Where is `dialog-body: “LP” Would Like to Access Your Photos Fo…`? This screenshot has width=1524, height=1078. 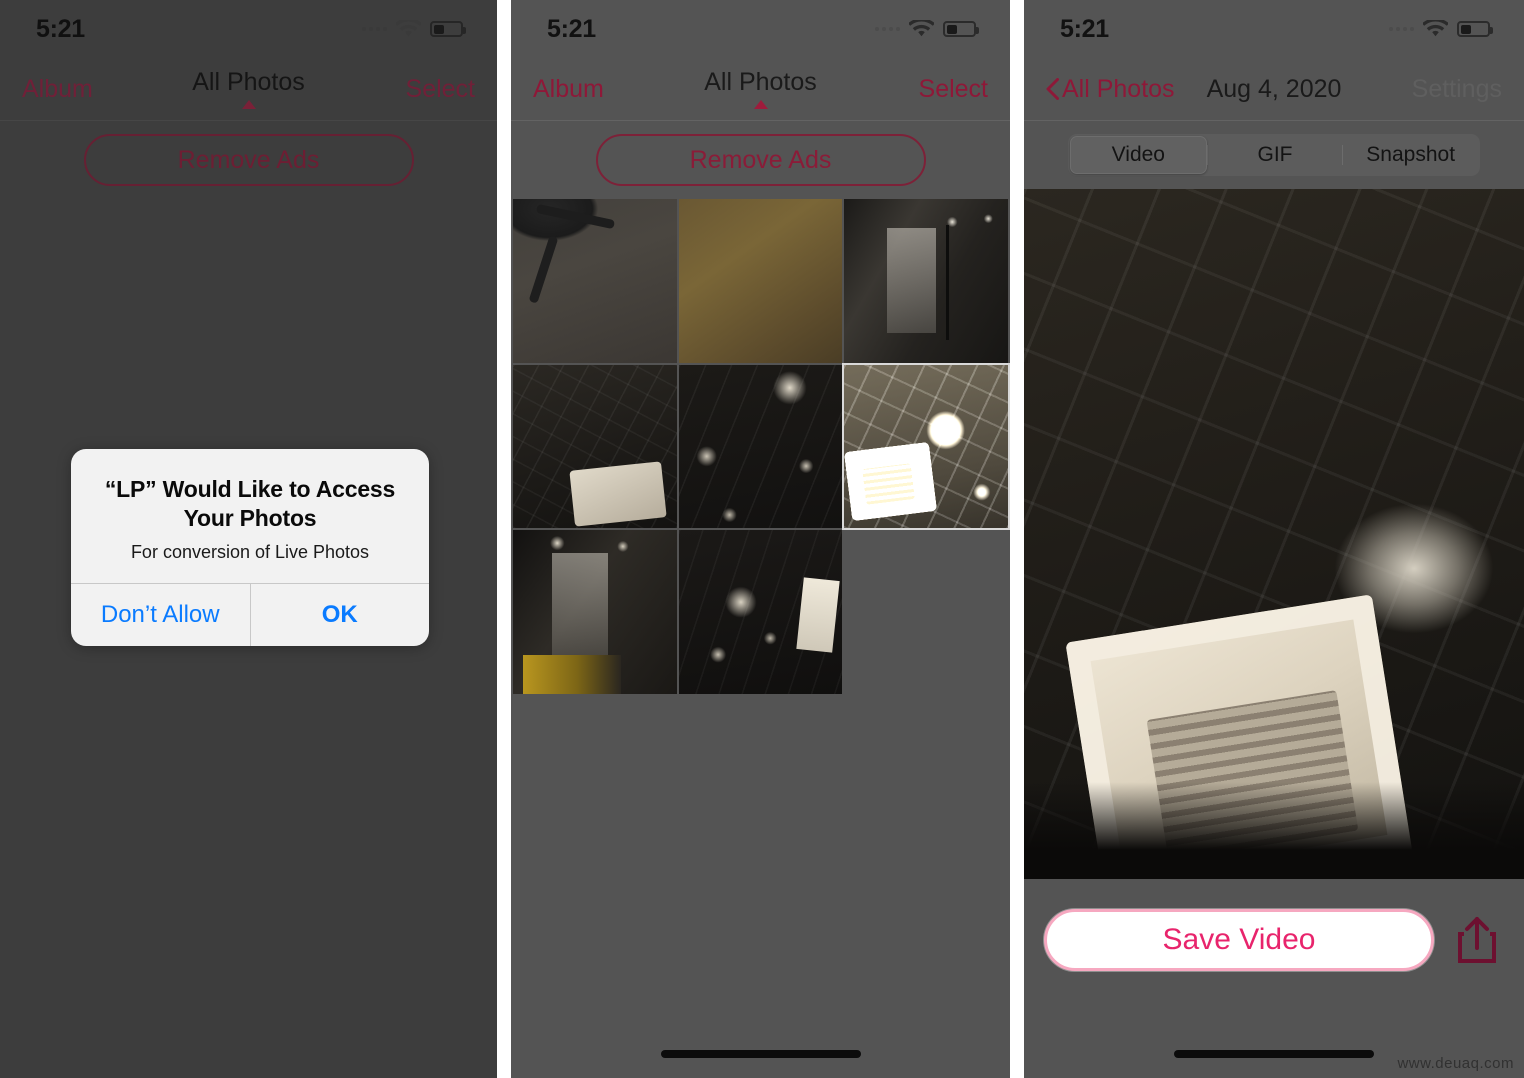
dialog-body: “LP” Would Like to Access Your Photos Fo… is located at coordinates (250, 516).